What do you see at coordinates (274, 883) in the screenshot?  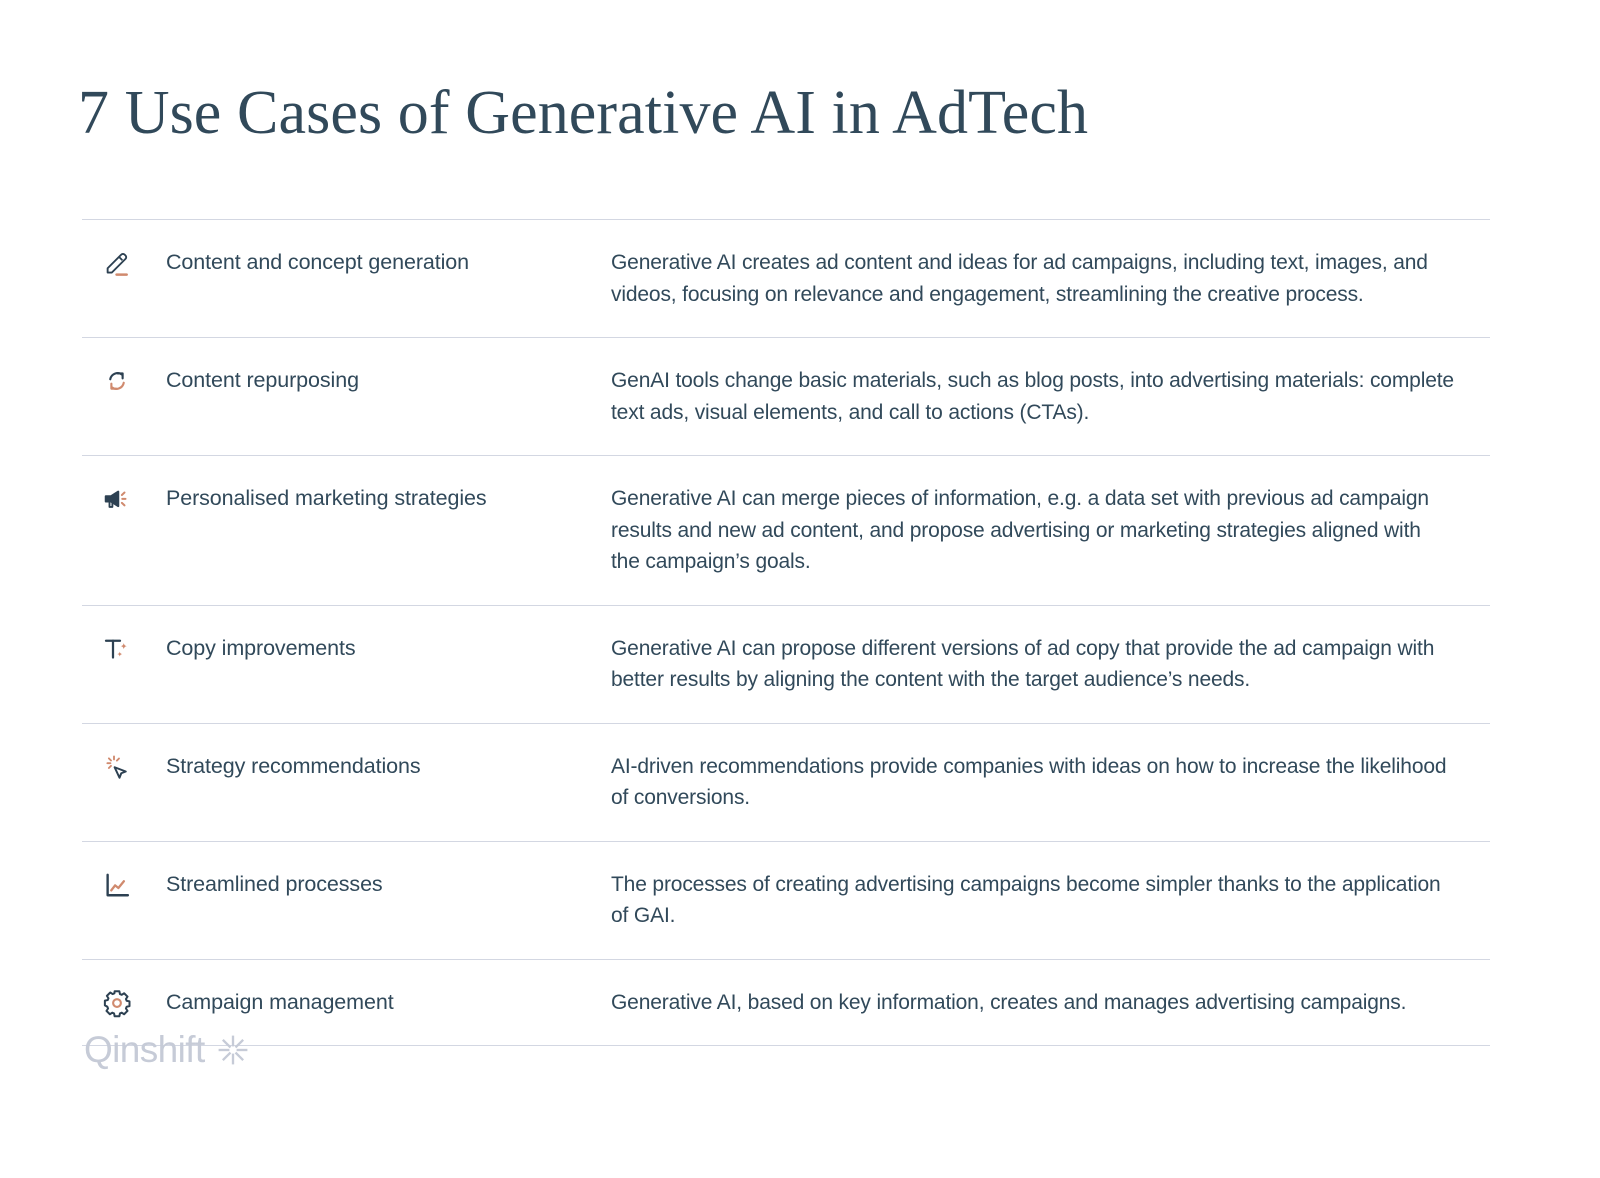 I see `row-label: Streamlined processes` at bounding box center [274, 883].